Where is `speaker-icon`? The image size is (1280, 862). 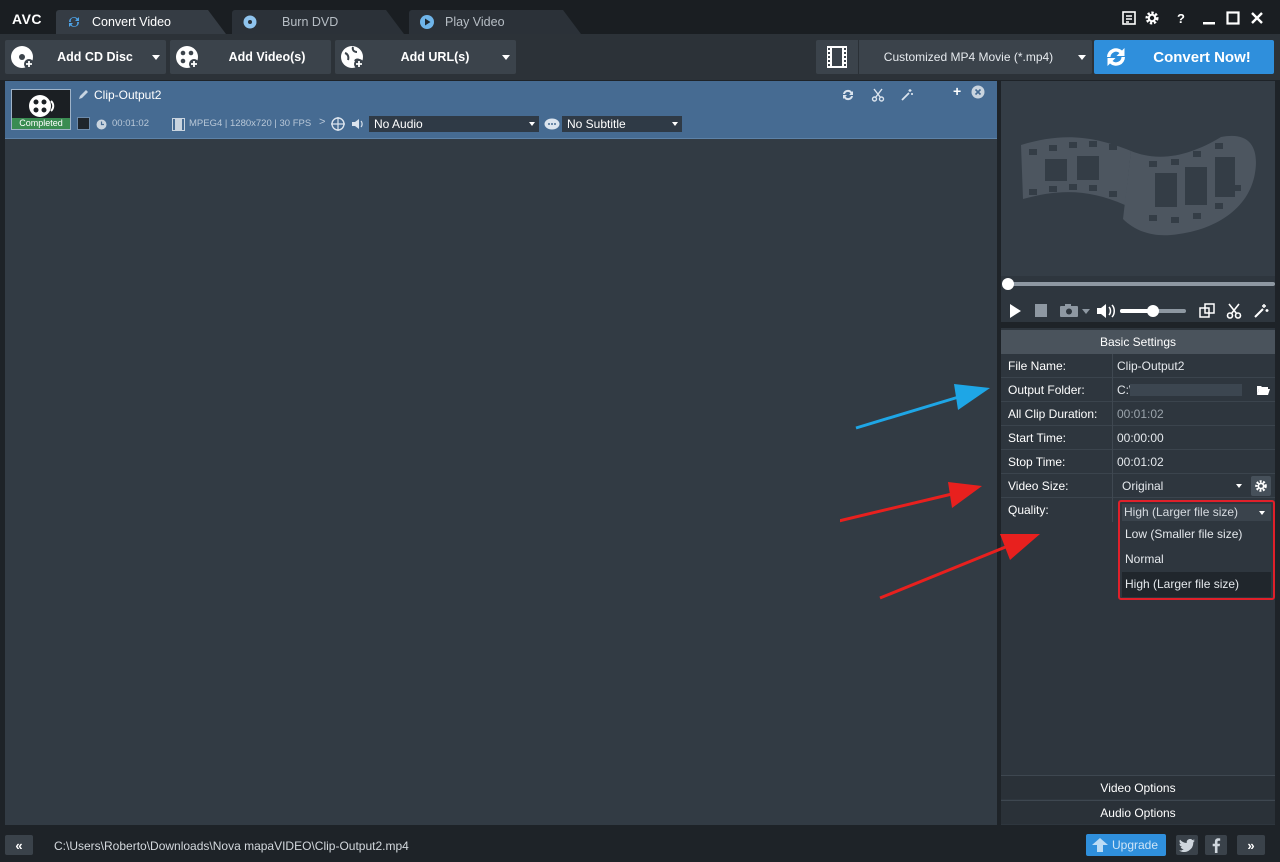 speaker-icon is located at coordinates (357, 124).